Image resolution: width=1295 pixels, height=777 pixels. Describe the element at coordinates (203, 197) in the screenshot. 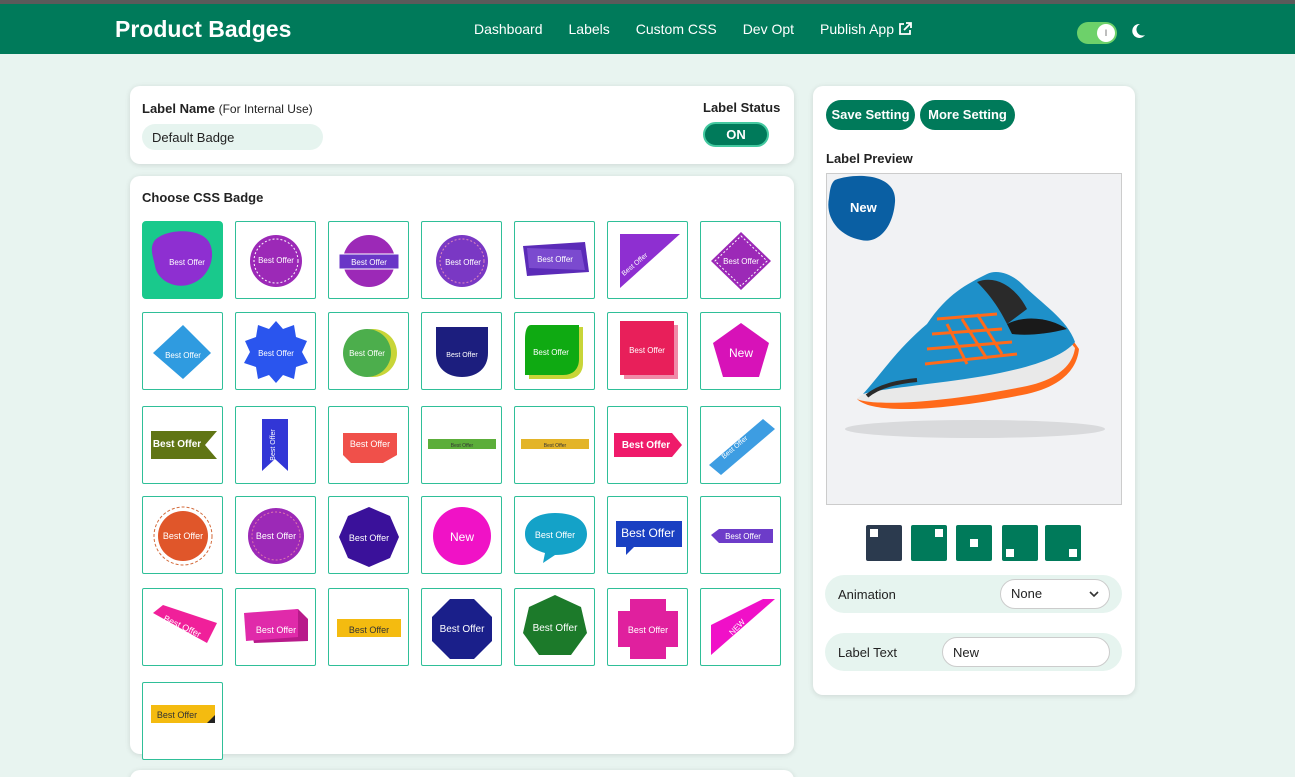

I see `badge-chooser-heading: Choose CSS Badge` at that location.